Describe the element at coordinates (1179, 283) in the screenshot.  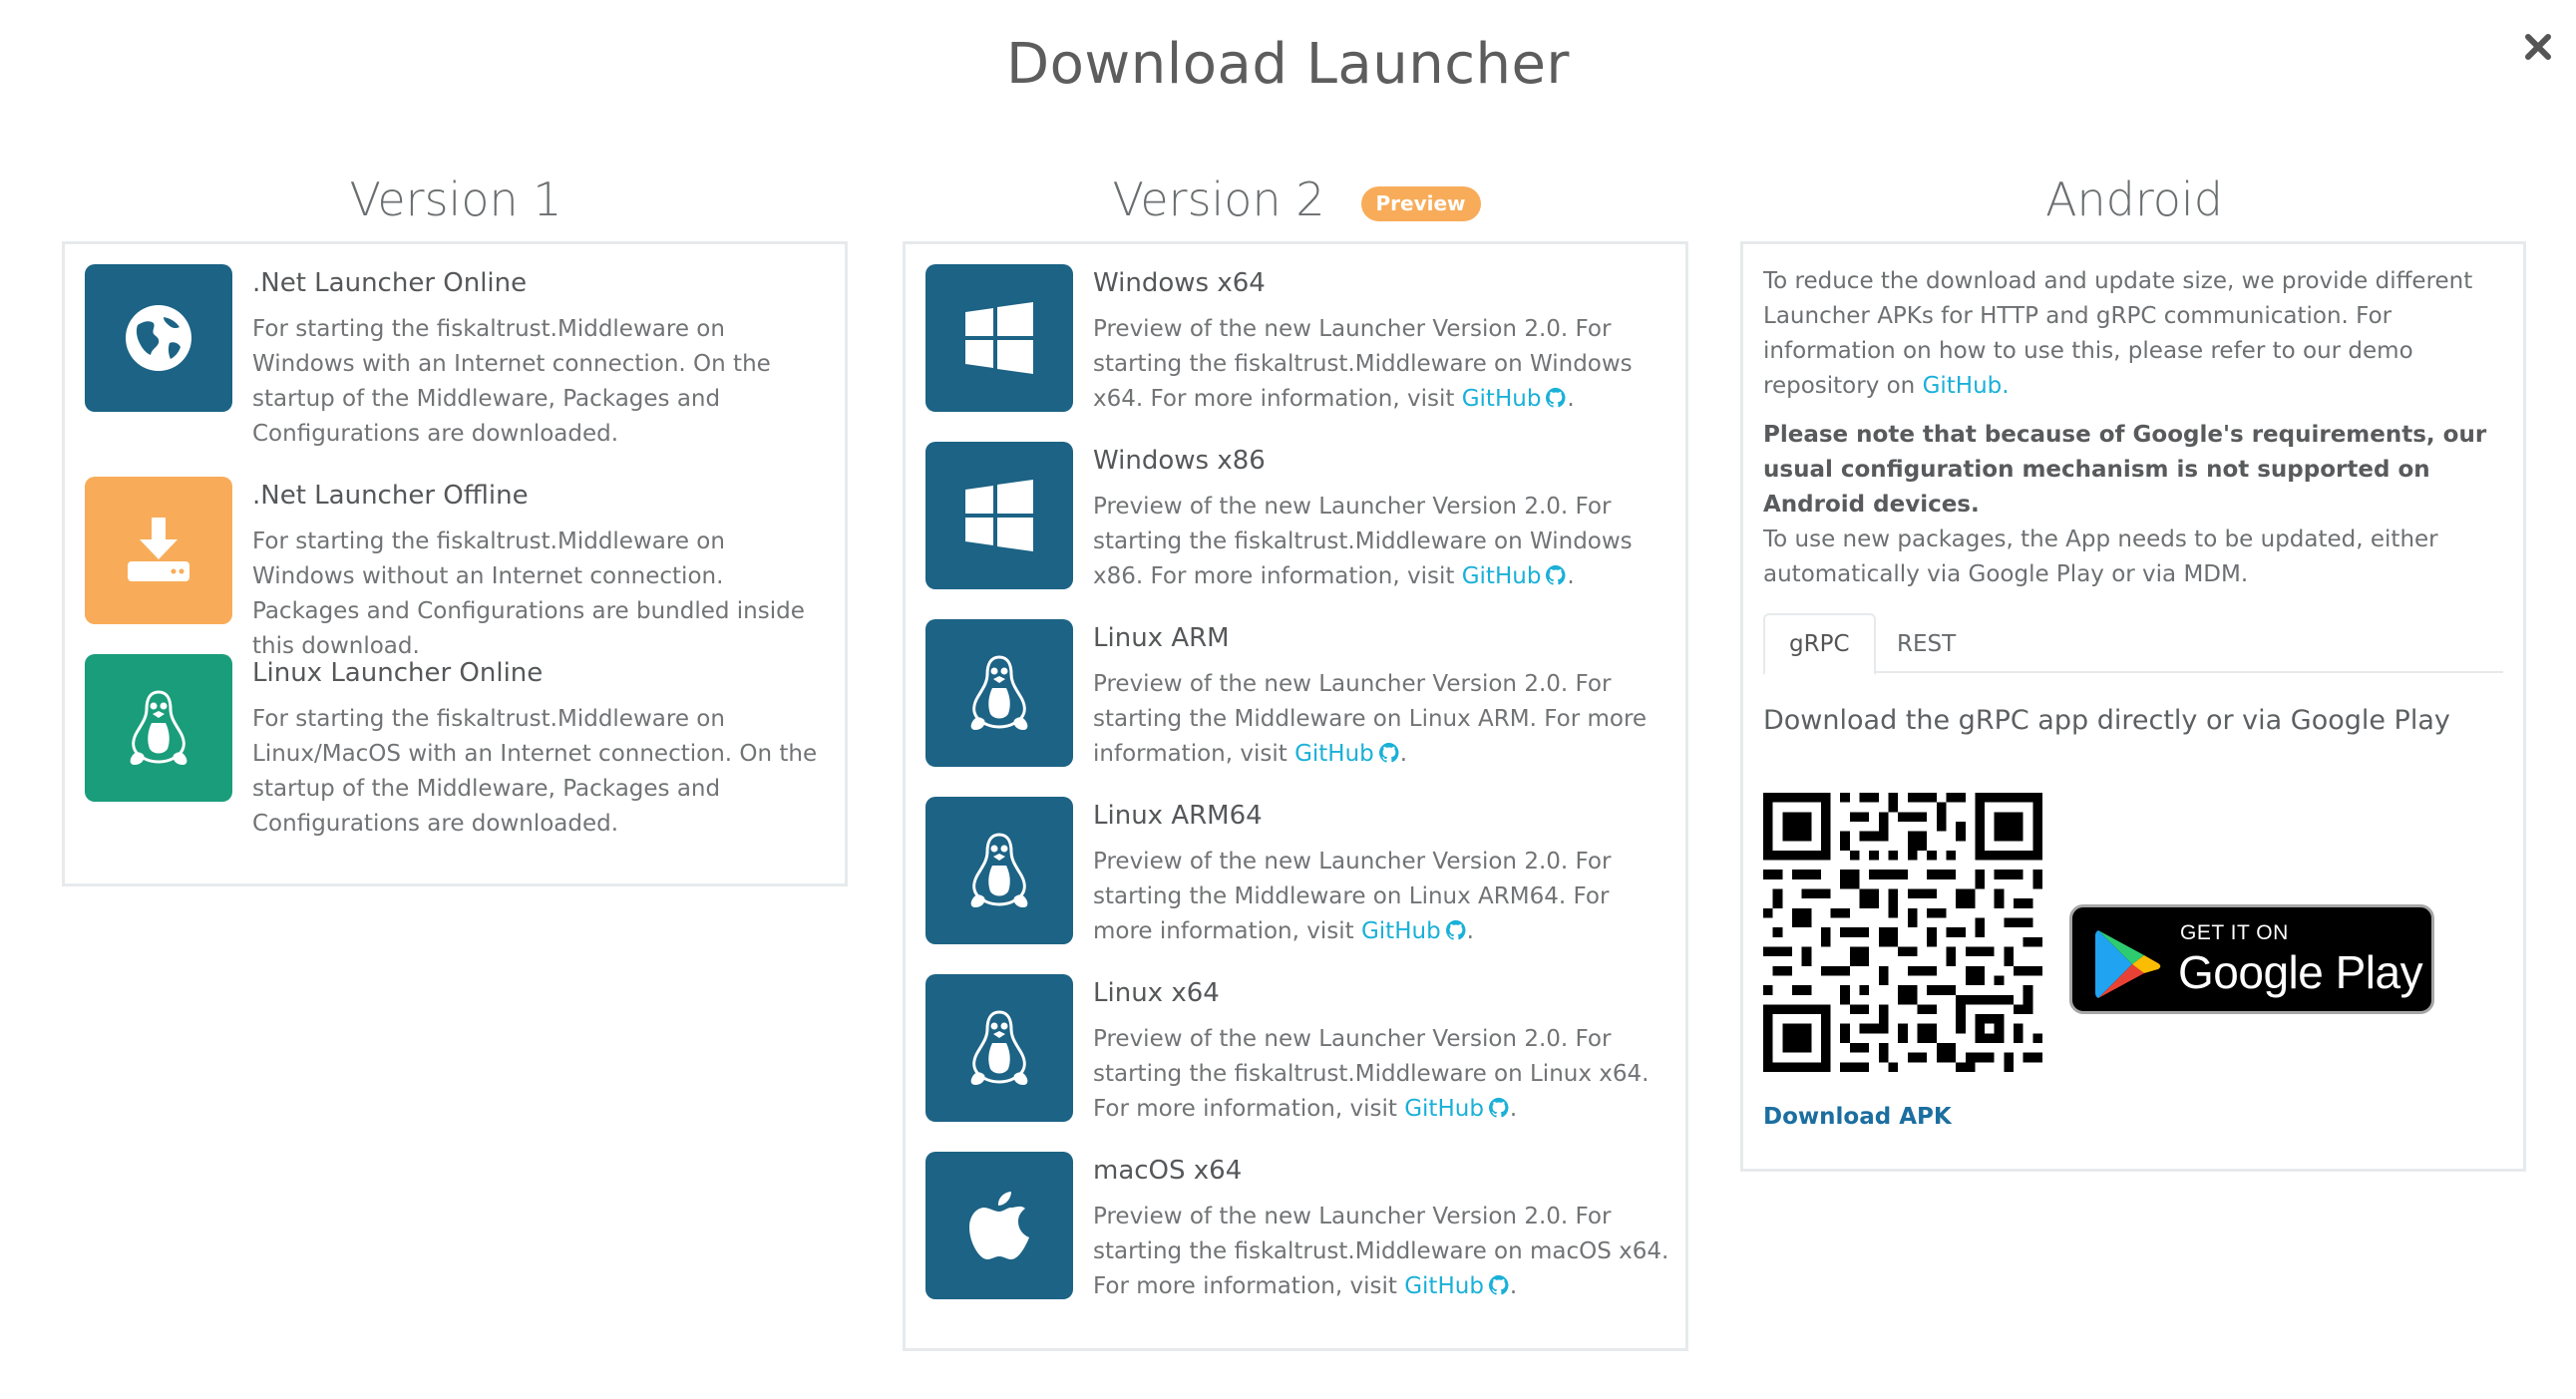
I see `launcher-name: Windows x64` at that location.